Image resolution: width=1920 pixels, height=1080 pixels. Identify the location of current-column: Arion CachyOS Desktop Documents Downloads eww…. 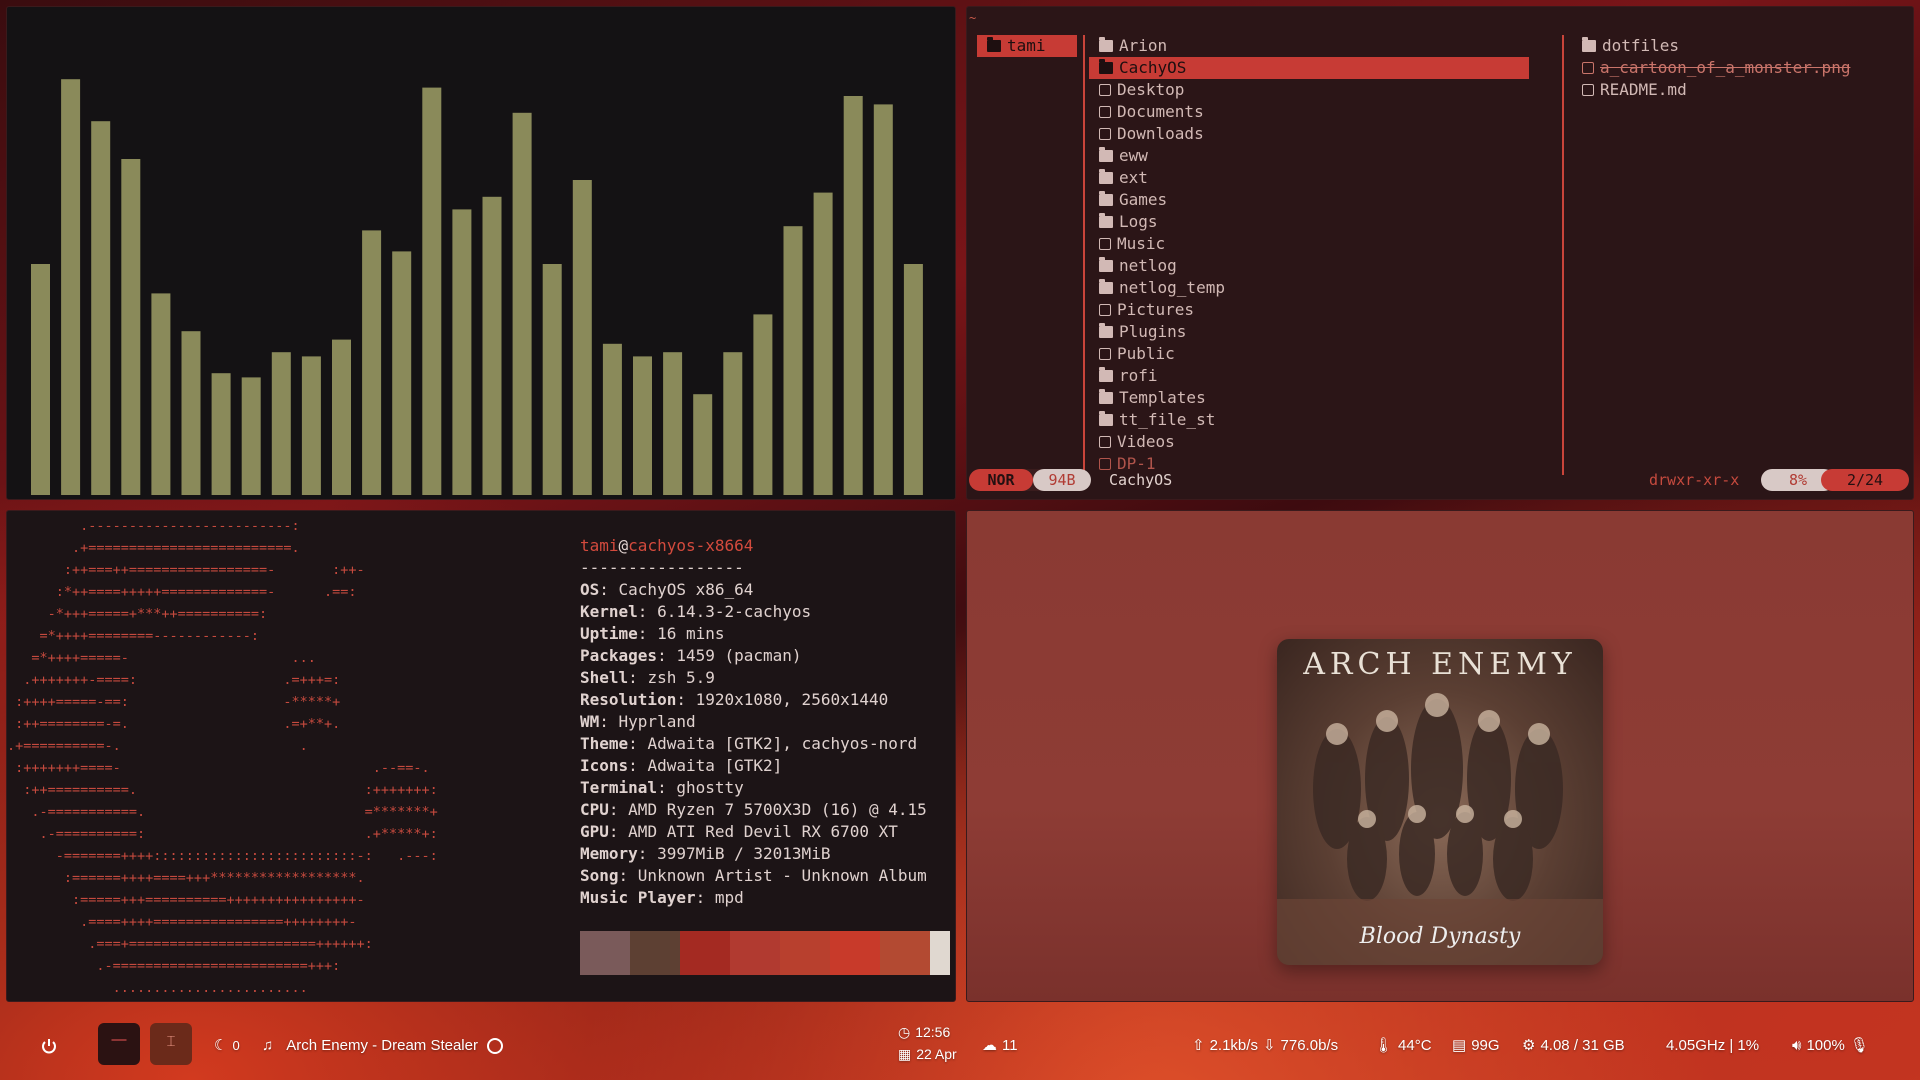
(1309, 255).